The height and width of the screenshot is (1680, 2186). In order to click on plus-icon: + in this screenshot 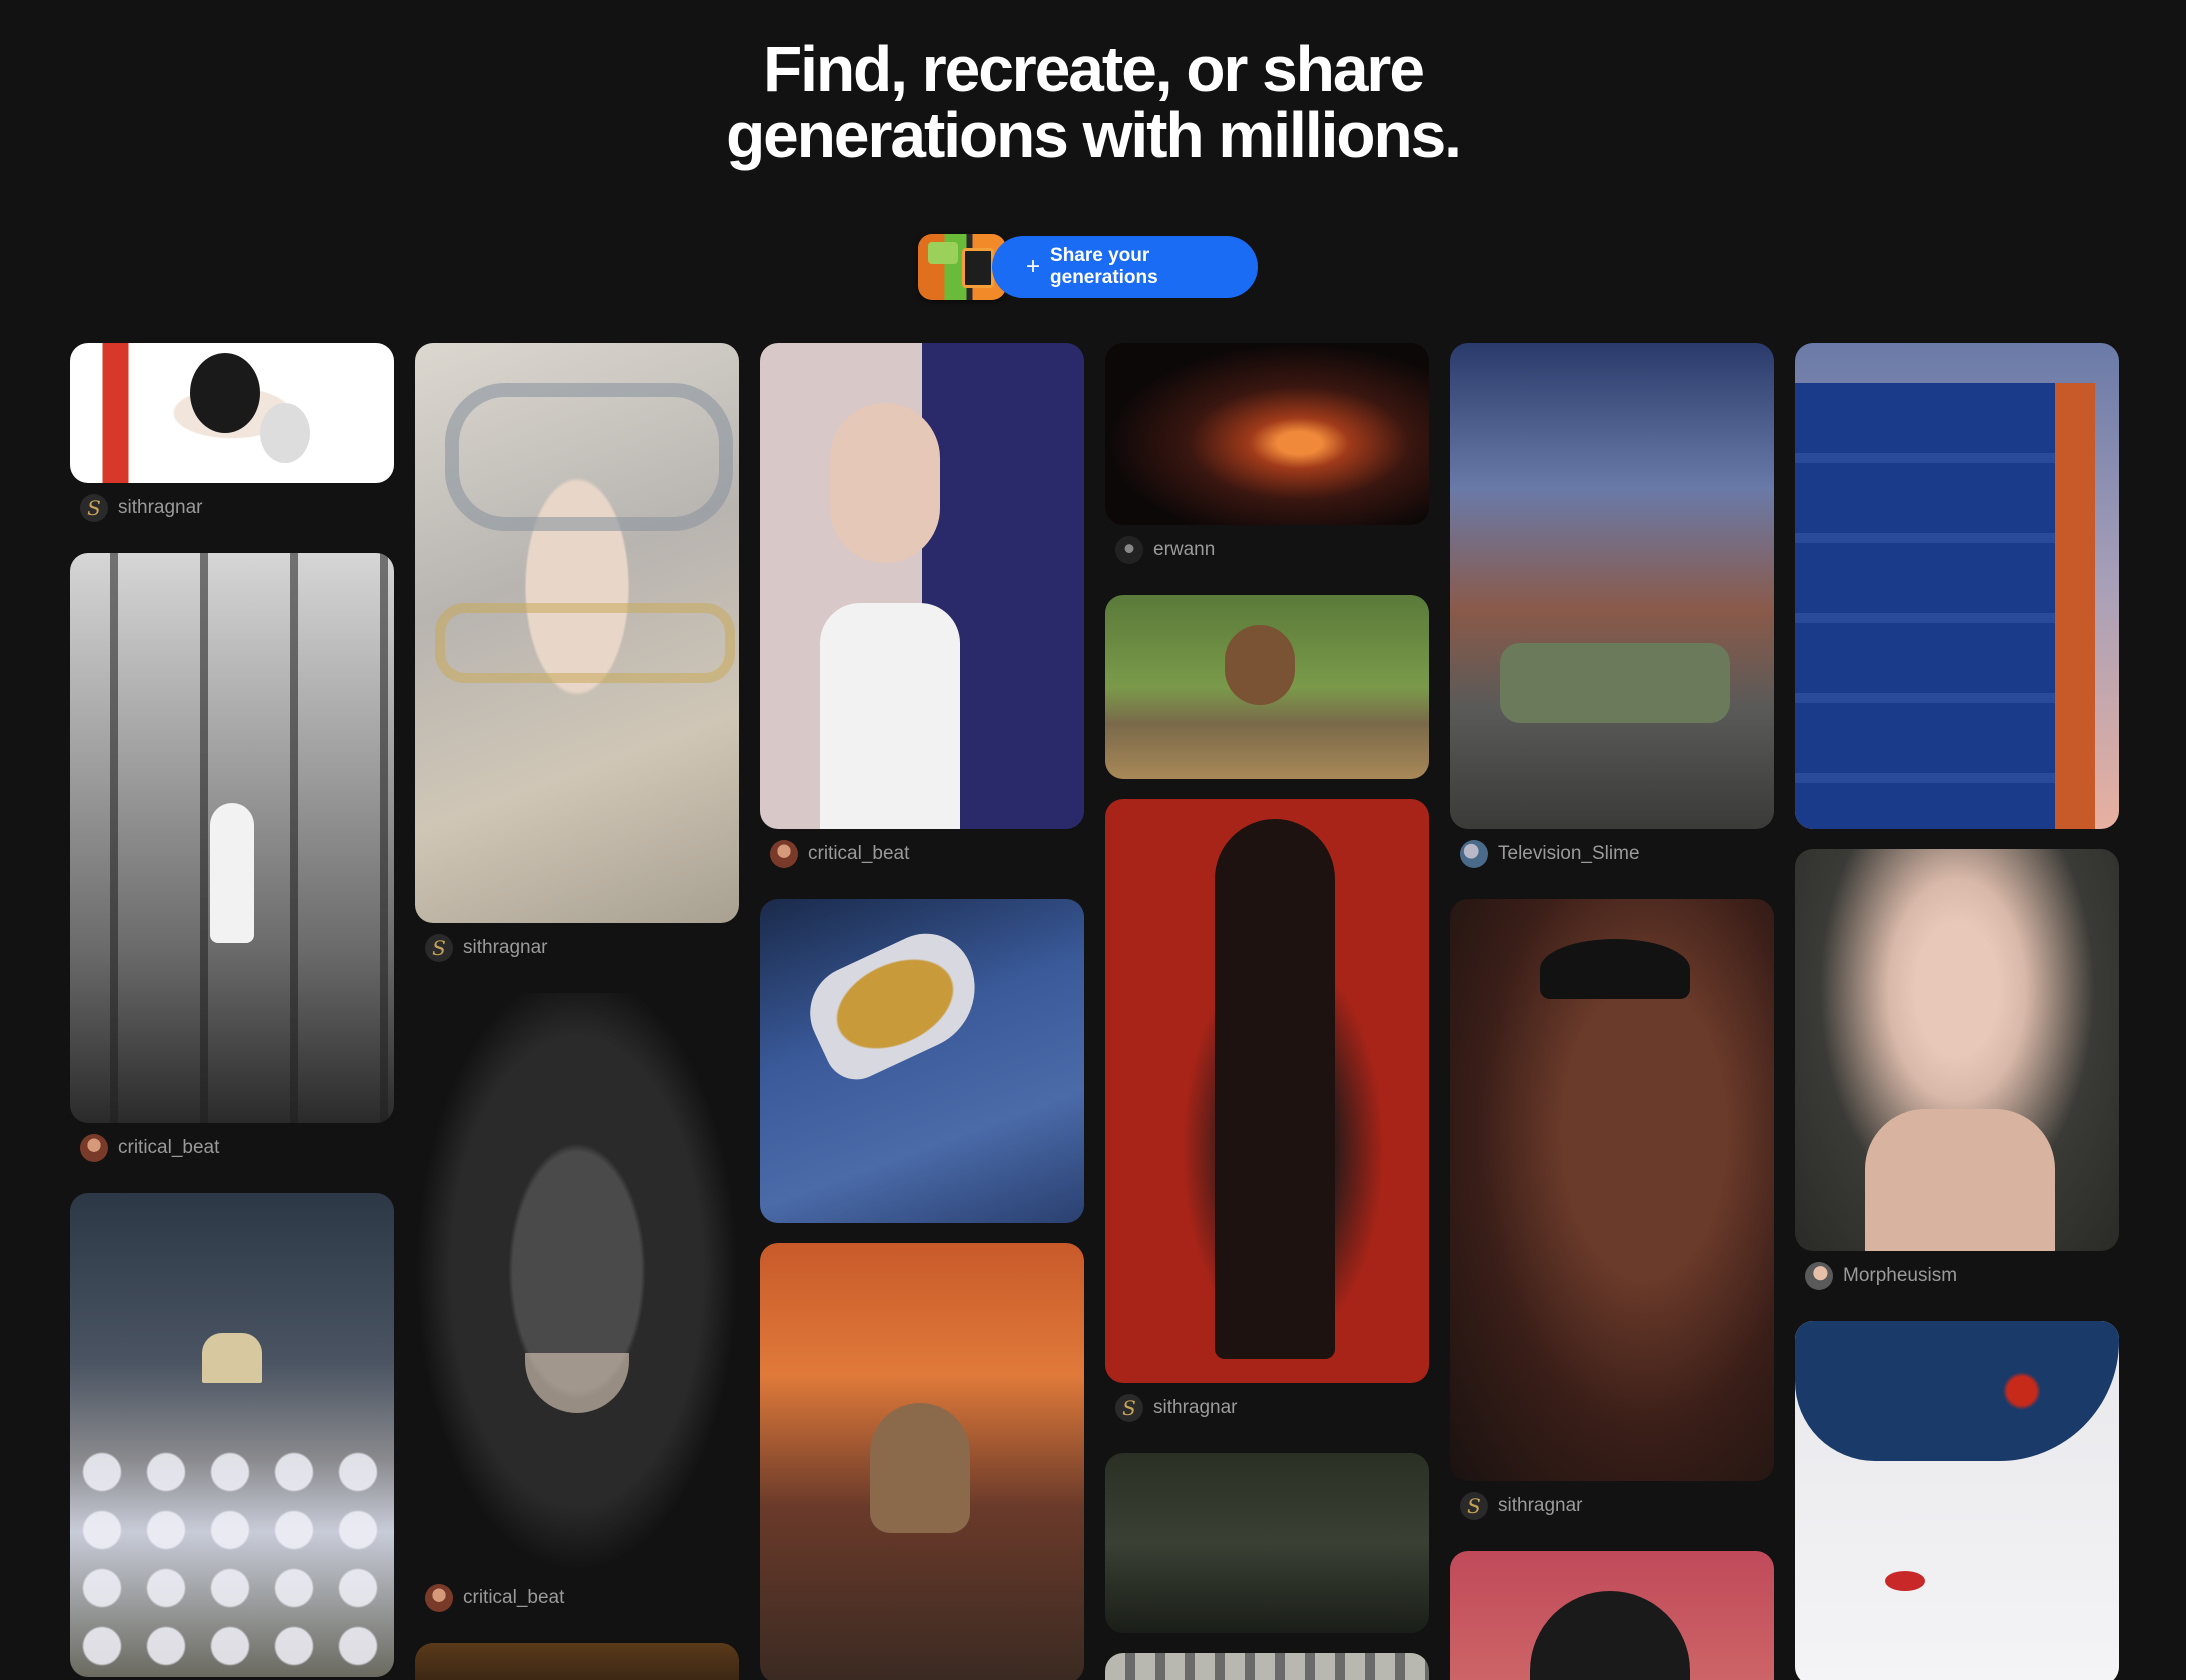, I will do `click(1033, 266)`.